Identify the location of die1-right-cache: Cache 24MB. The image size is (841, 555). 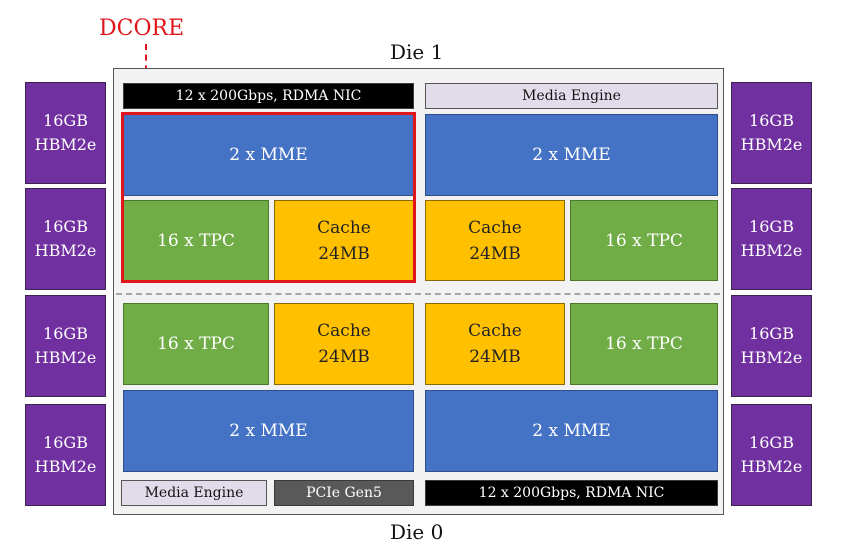
(495, 240).